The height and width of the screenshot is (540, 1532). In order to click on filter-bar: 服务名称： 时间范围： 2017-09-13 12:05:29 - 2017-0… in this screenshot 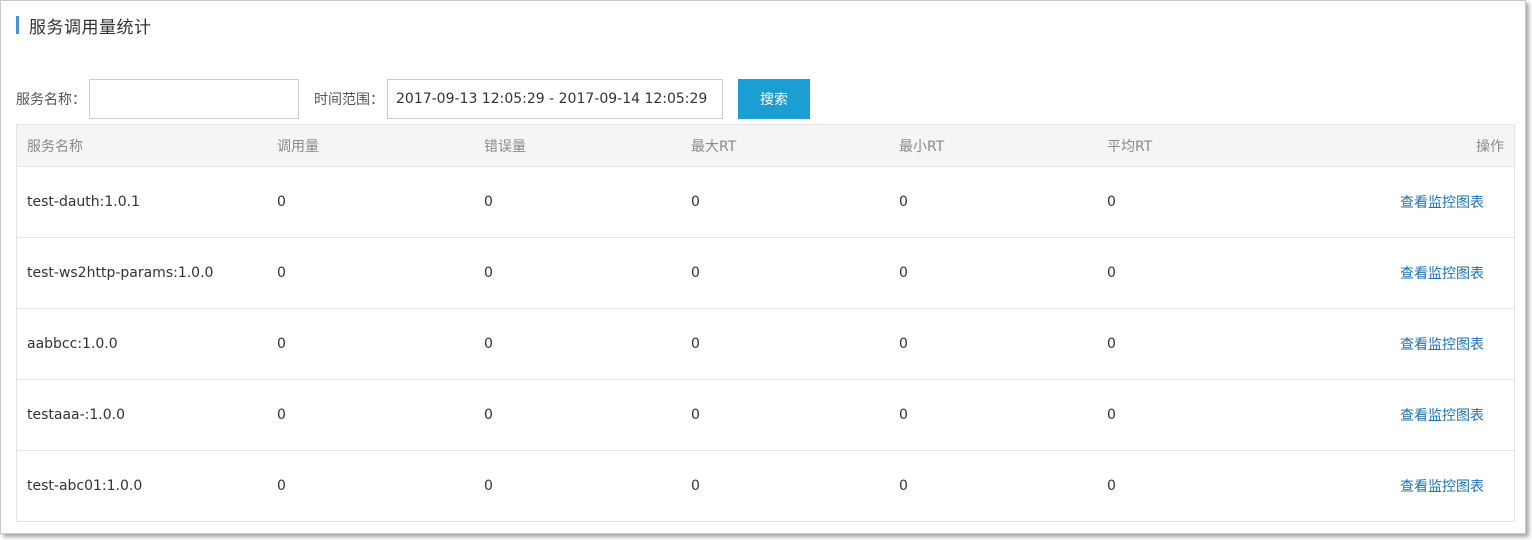, I will do `click(413, 99)`.